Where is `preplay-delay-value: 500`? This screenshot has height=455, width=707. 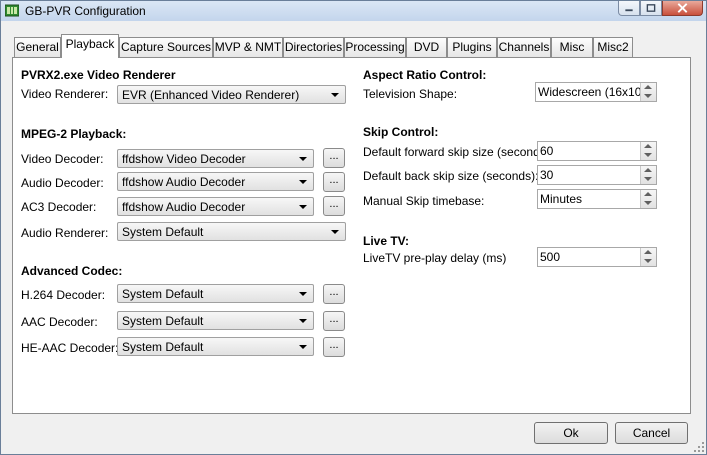 preplay-delay-value: 500 is located at coordinates (550, 257).